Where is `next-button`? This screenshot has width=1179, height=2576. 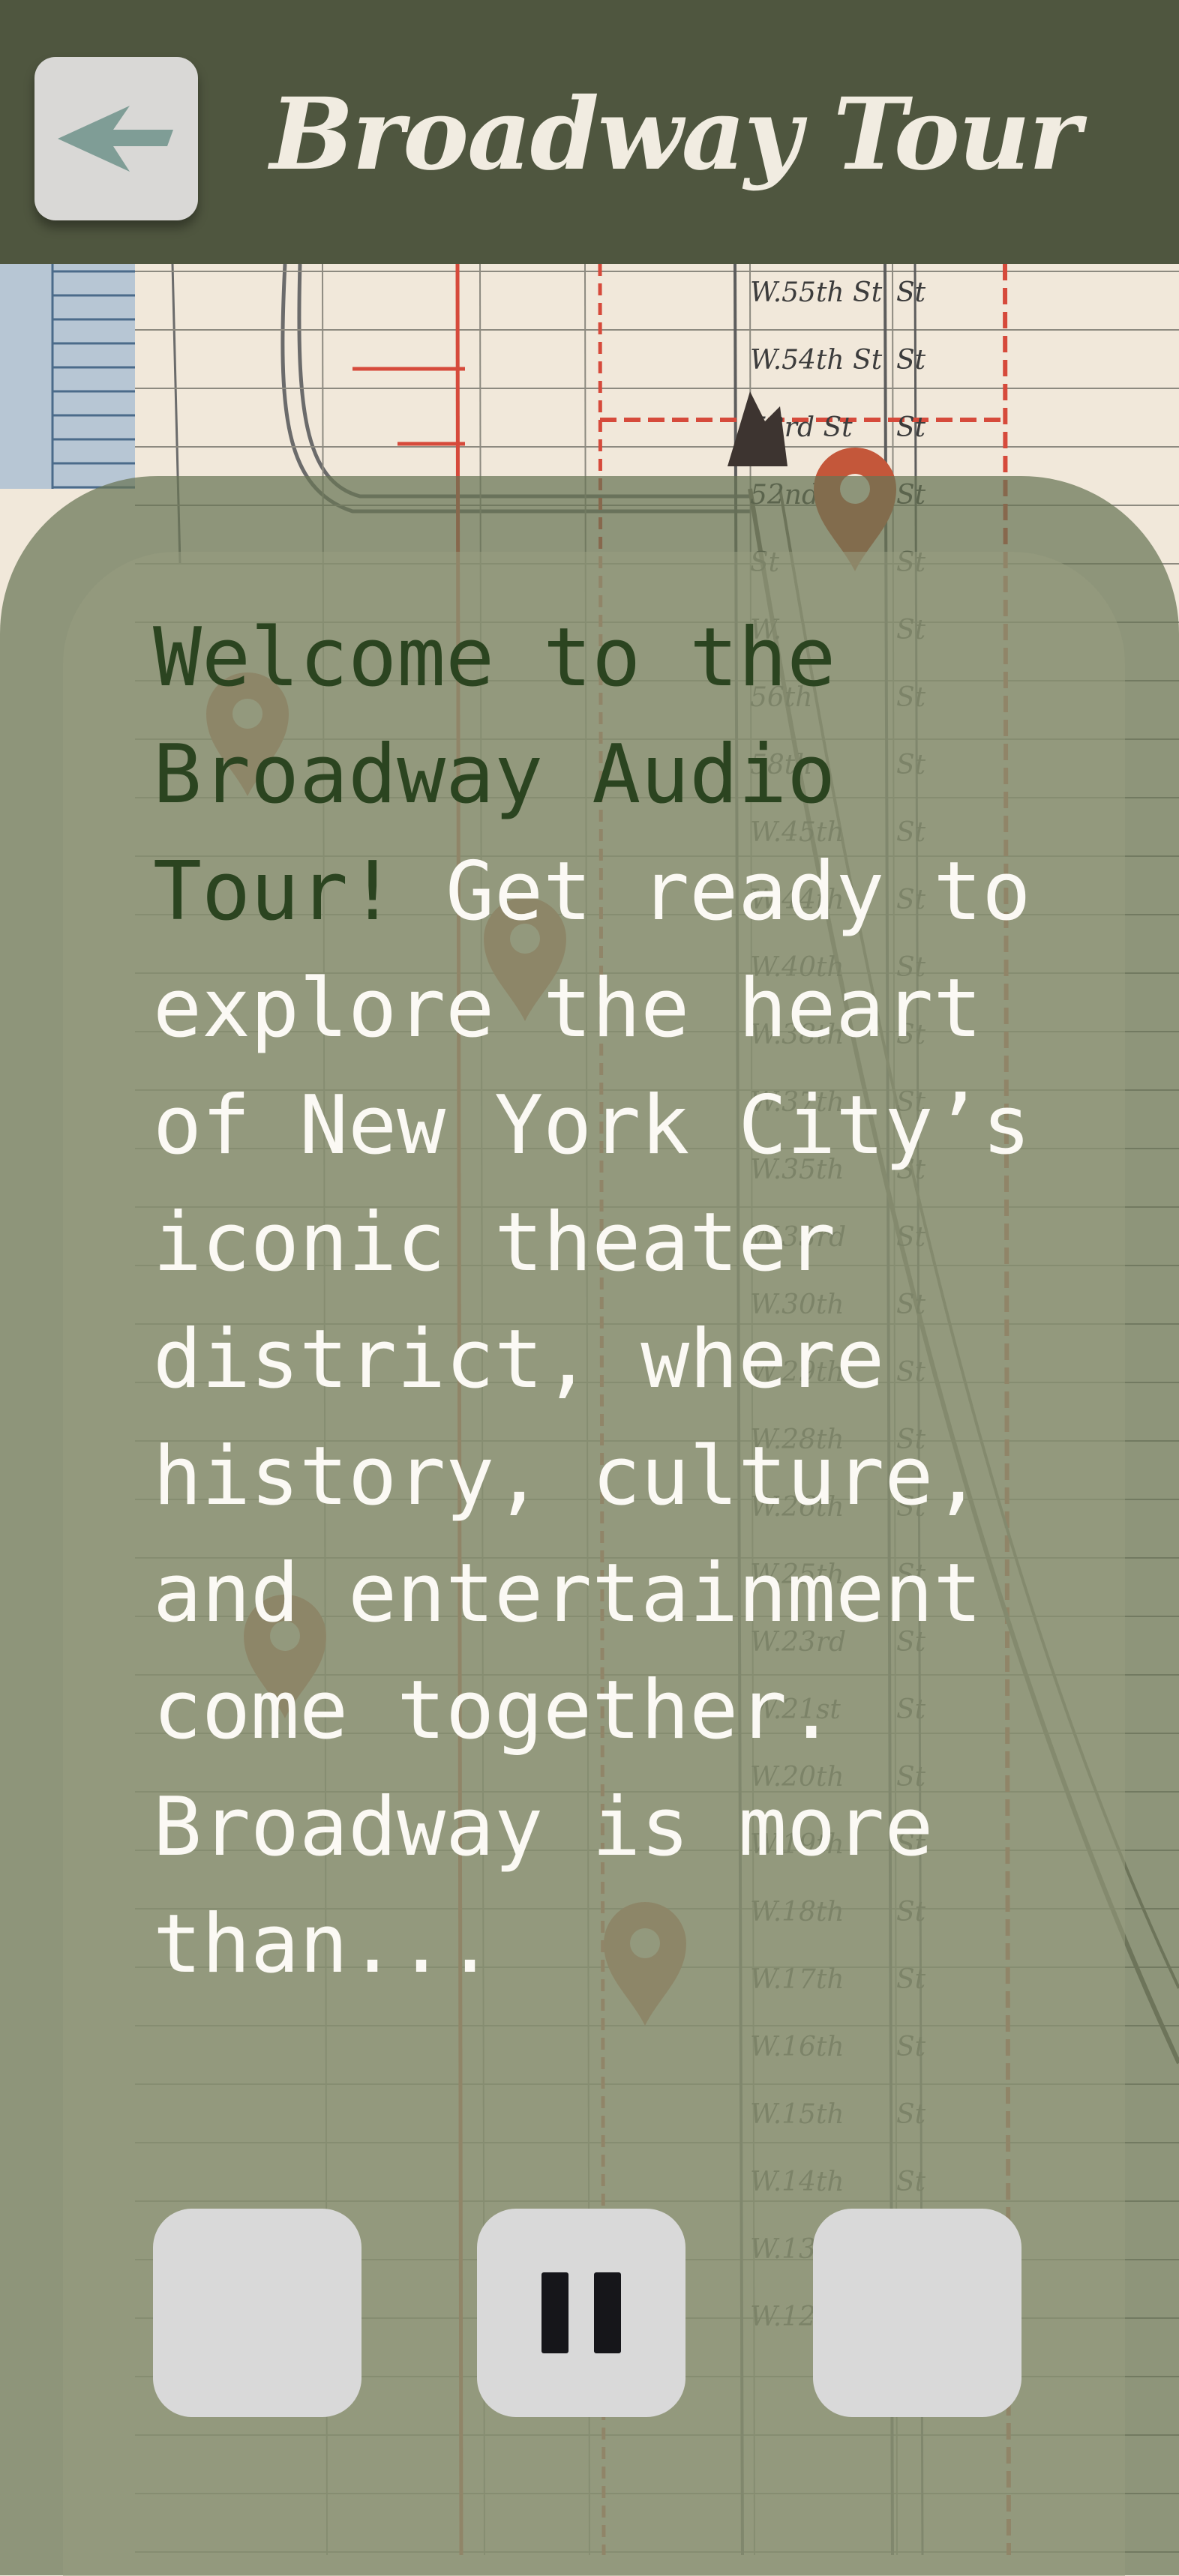
next-button is located at coordinates (917, 2313).